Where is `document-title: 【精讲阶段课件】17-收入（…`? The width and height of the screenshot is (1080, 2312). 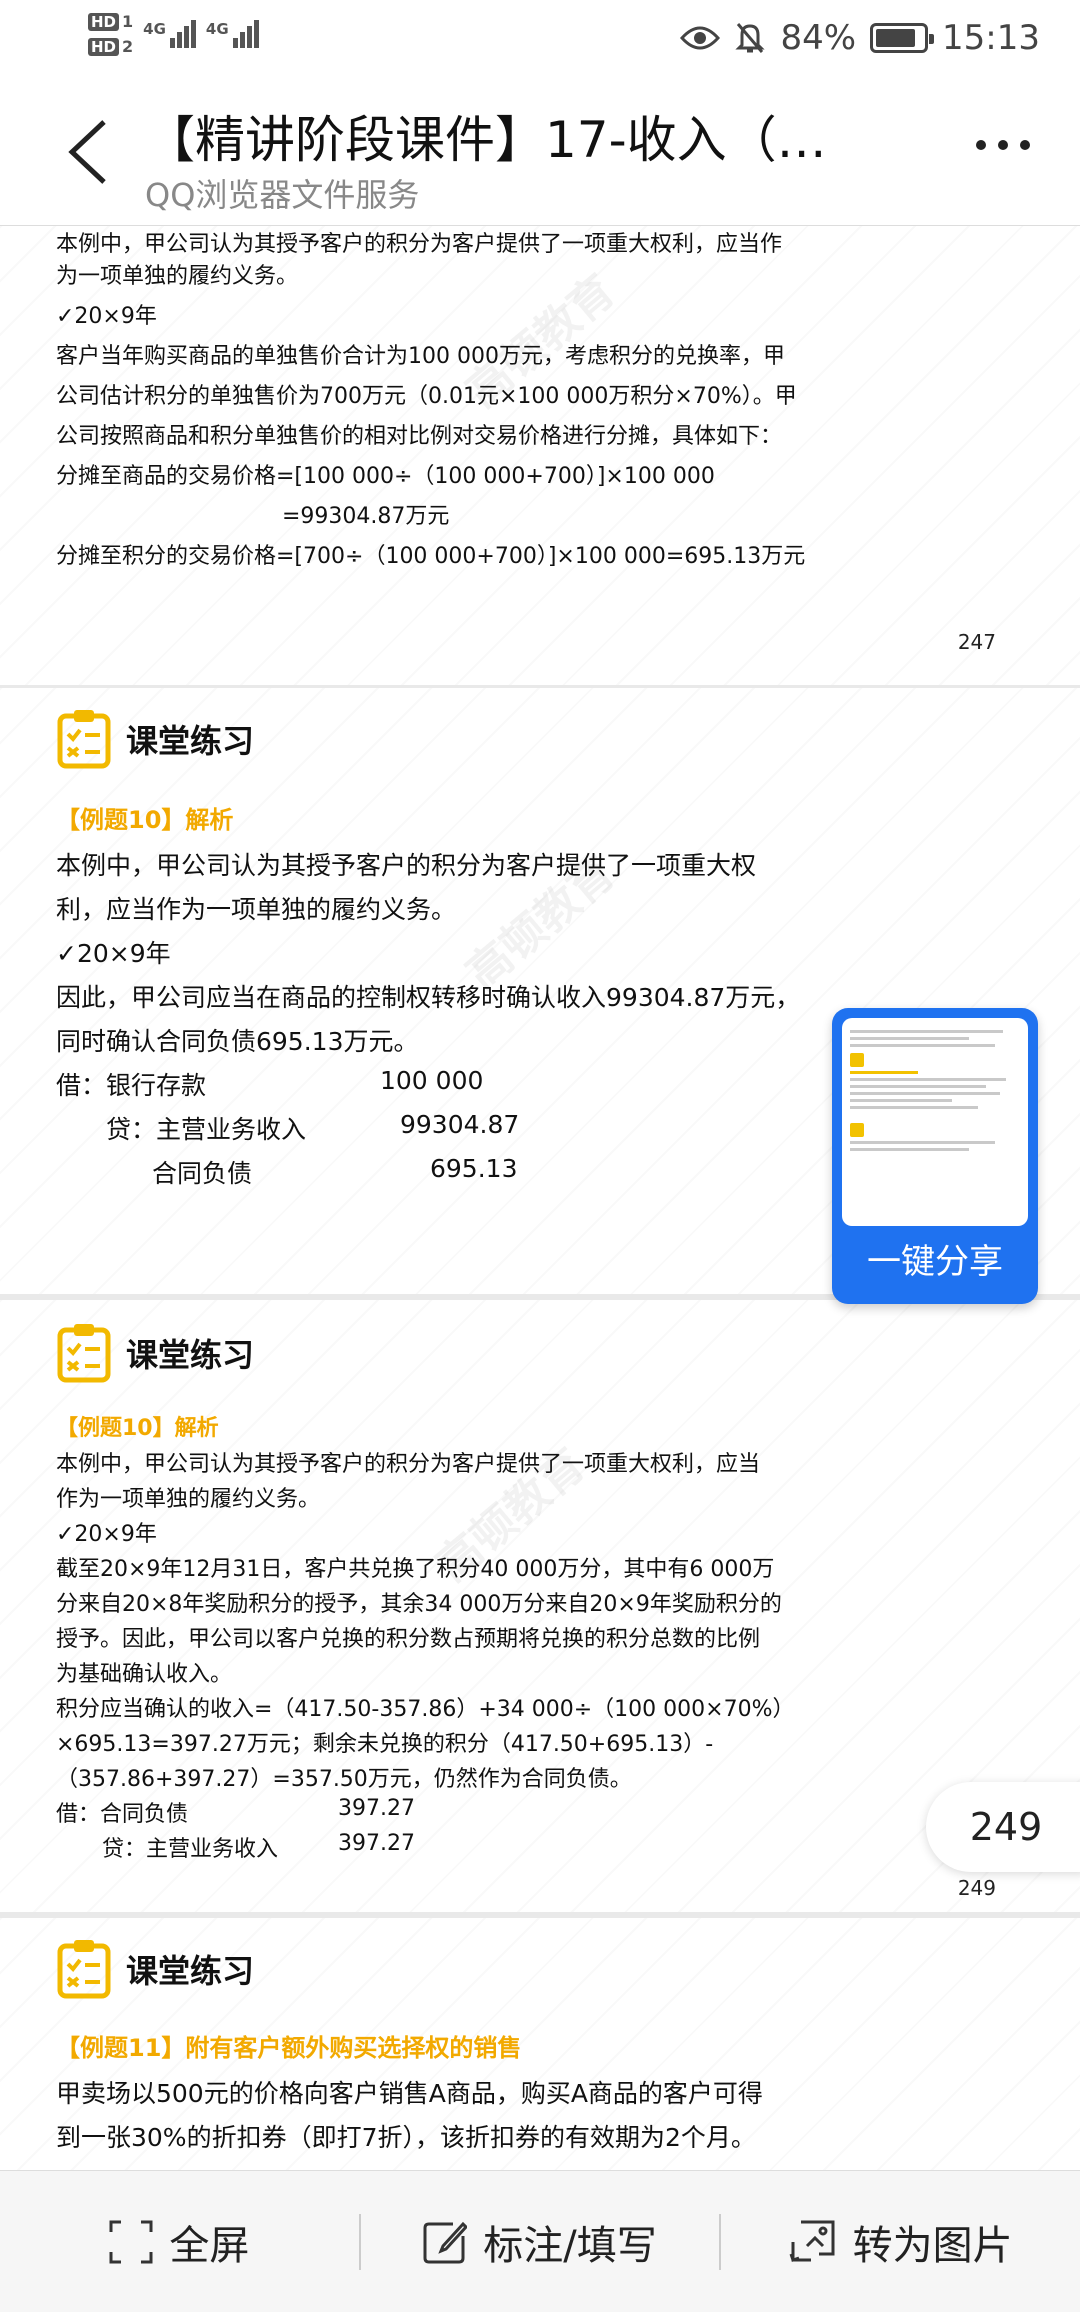
document-title: 【精讲阶段课件】17-收入（… is located at coordinates (486, 140).